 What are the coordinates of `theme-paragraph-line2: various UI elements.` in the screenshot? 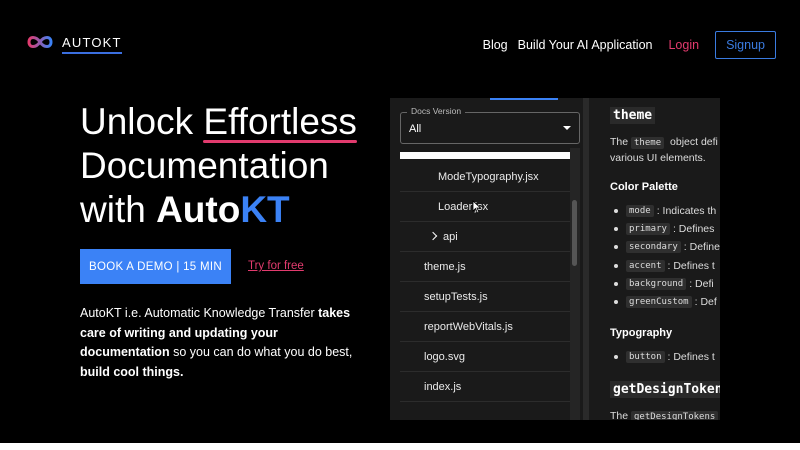 It's located at (658, 158).